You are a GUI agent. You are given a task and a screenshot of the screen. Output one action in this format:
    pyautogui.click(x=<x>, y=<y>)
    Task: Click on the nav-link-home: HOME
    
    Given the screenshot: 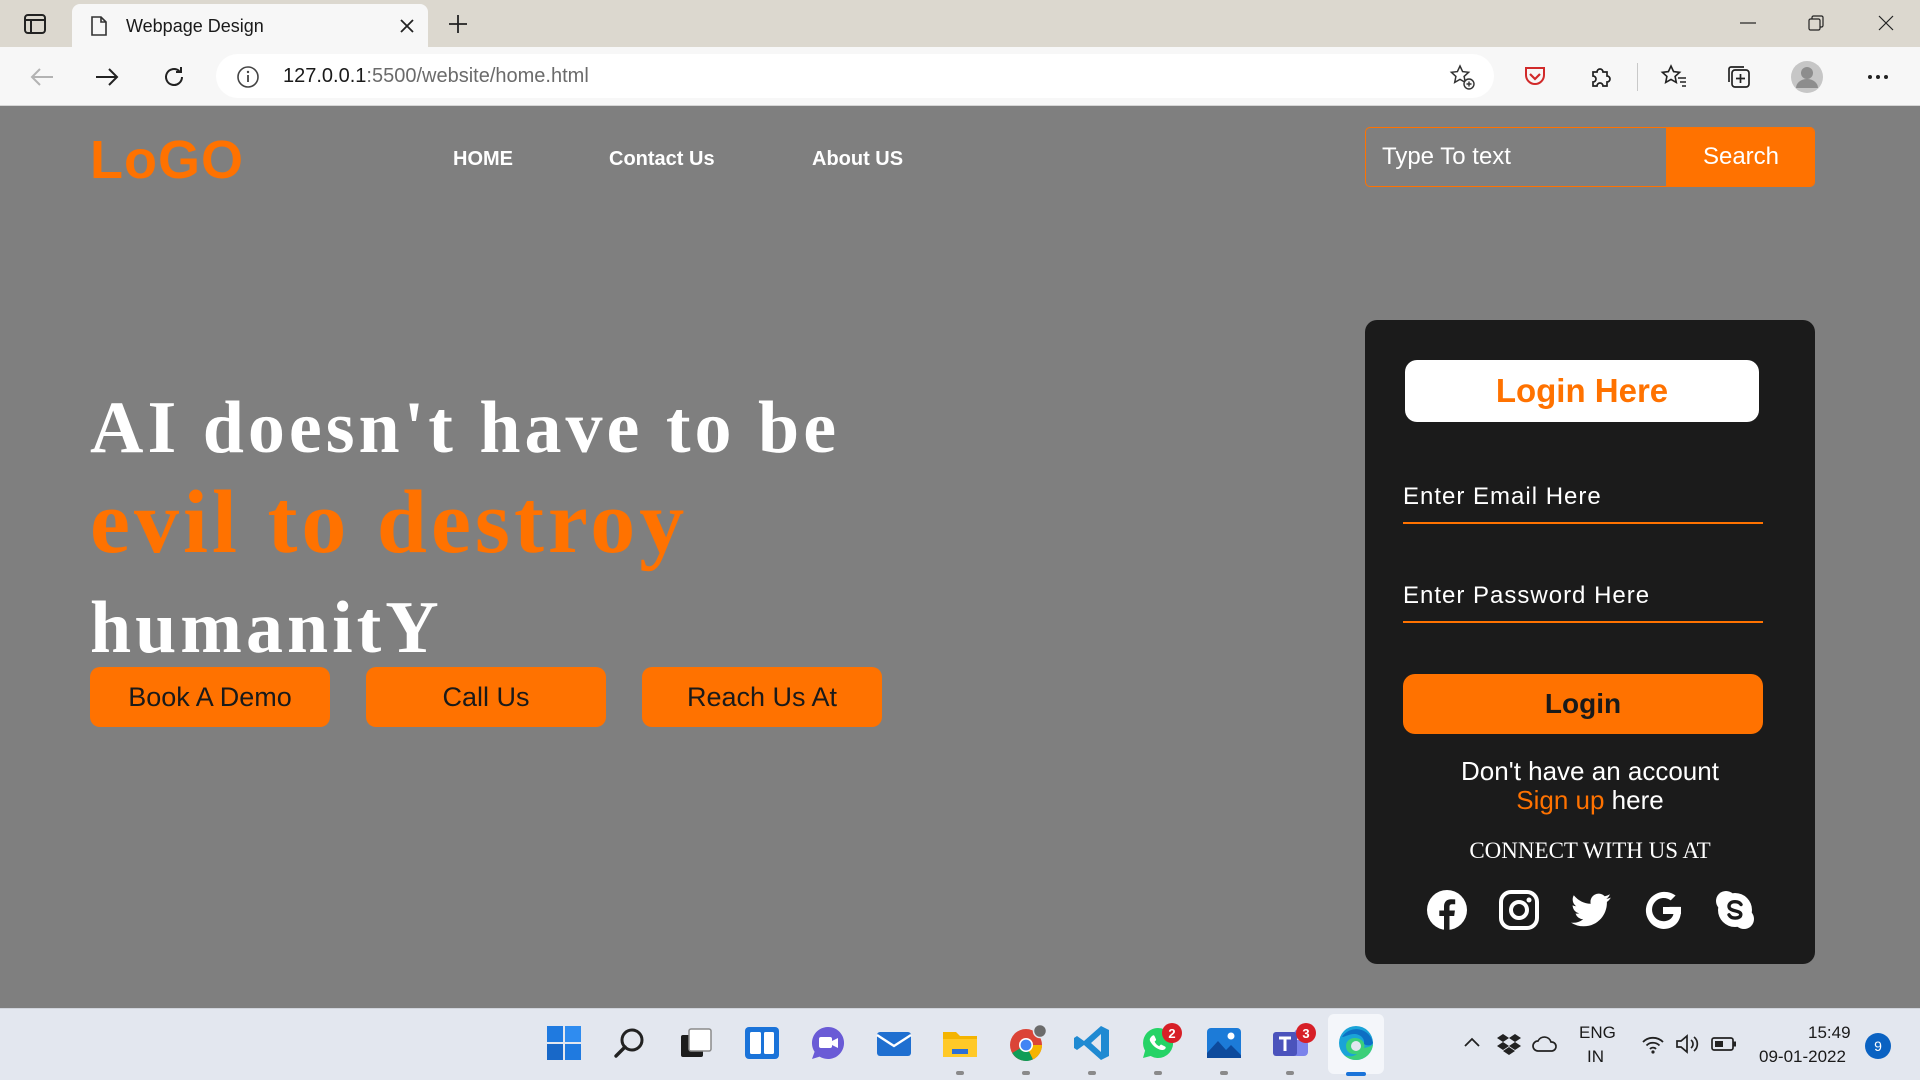 What is the action you would take?
    pyautogui.click(x=483, y=159)
    